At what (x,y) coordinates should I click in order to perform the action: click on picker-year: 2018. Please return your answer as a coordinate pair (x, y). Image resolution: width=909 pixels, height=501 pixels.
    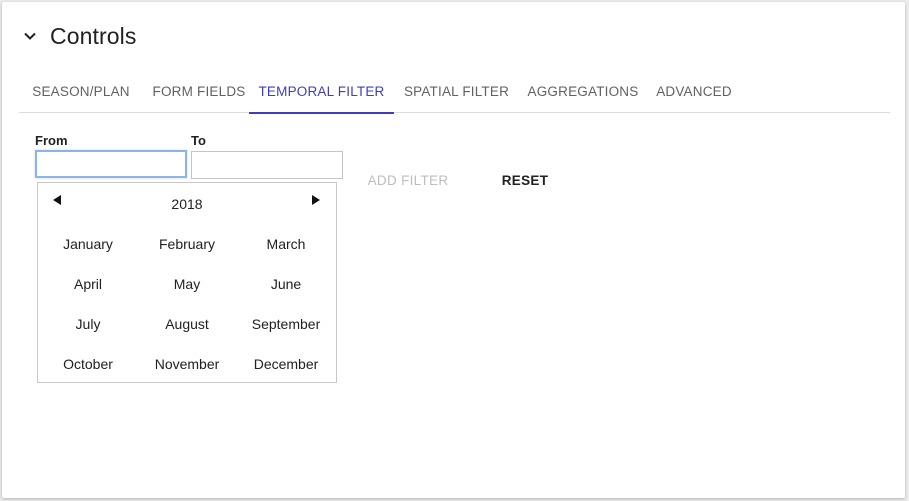
    Looking at the image, I should click on (187, 204).